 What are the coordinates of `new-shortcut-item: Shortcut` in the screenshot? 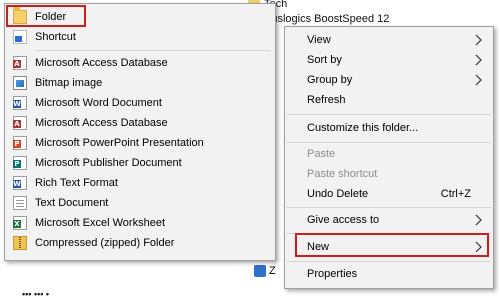 It's located at (140, 37).